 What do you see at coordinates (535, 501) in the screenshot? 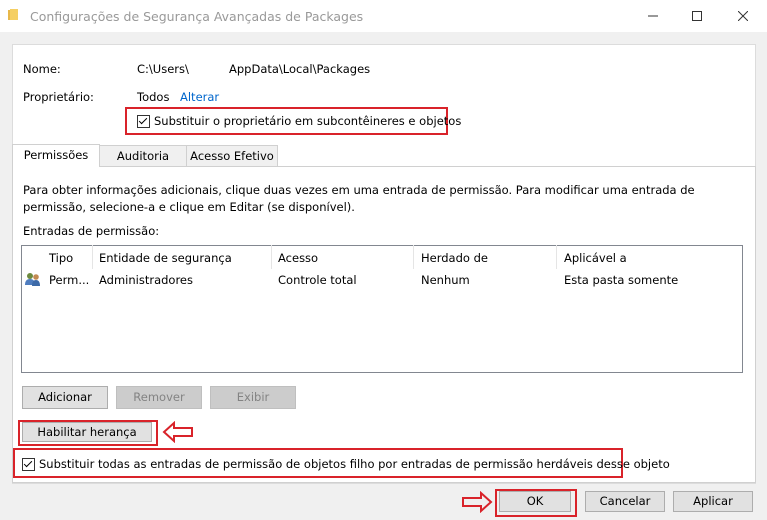
I see `ok-button: OK` at bounding box center [535, 501].